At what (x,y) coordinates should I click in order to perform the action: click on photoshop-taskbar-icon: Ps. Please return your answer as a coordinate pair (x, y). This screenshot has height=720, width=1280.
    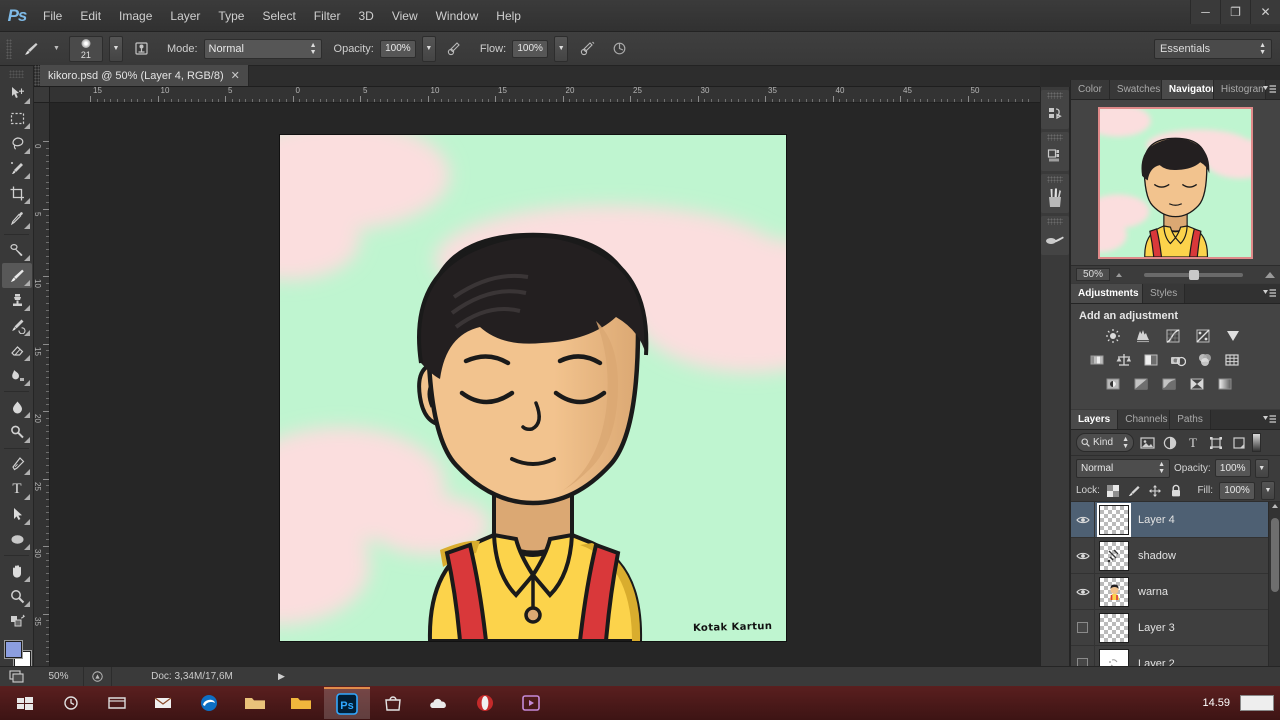
    Looking at the image, I should click on (347, 703).